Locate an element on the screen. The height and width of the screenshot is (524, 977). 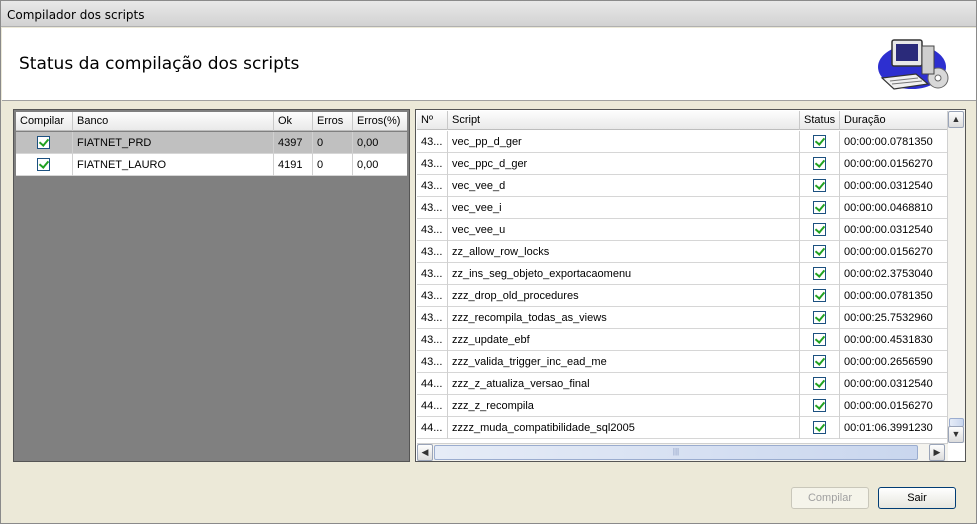
col-ok: Ok is located at coordinates (292, 121).